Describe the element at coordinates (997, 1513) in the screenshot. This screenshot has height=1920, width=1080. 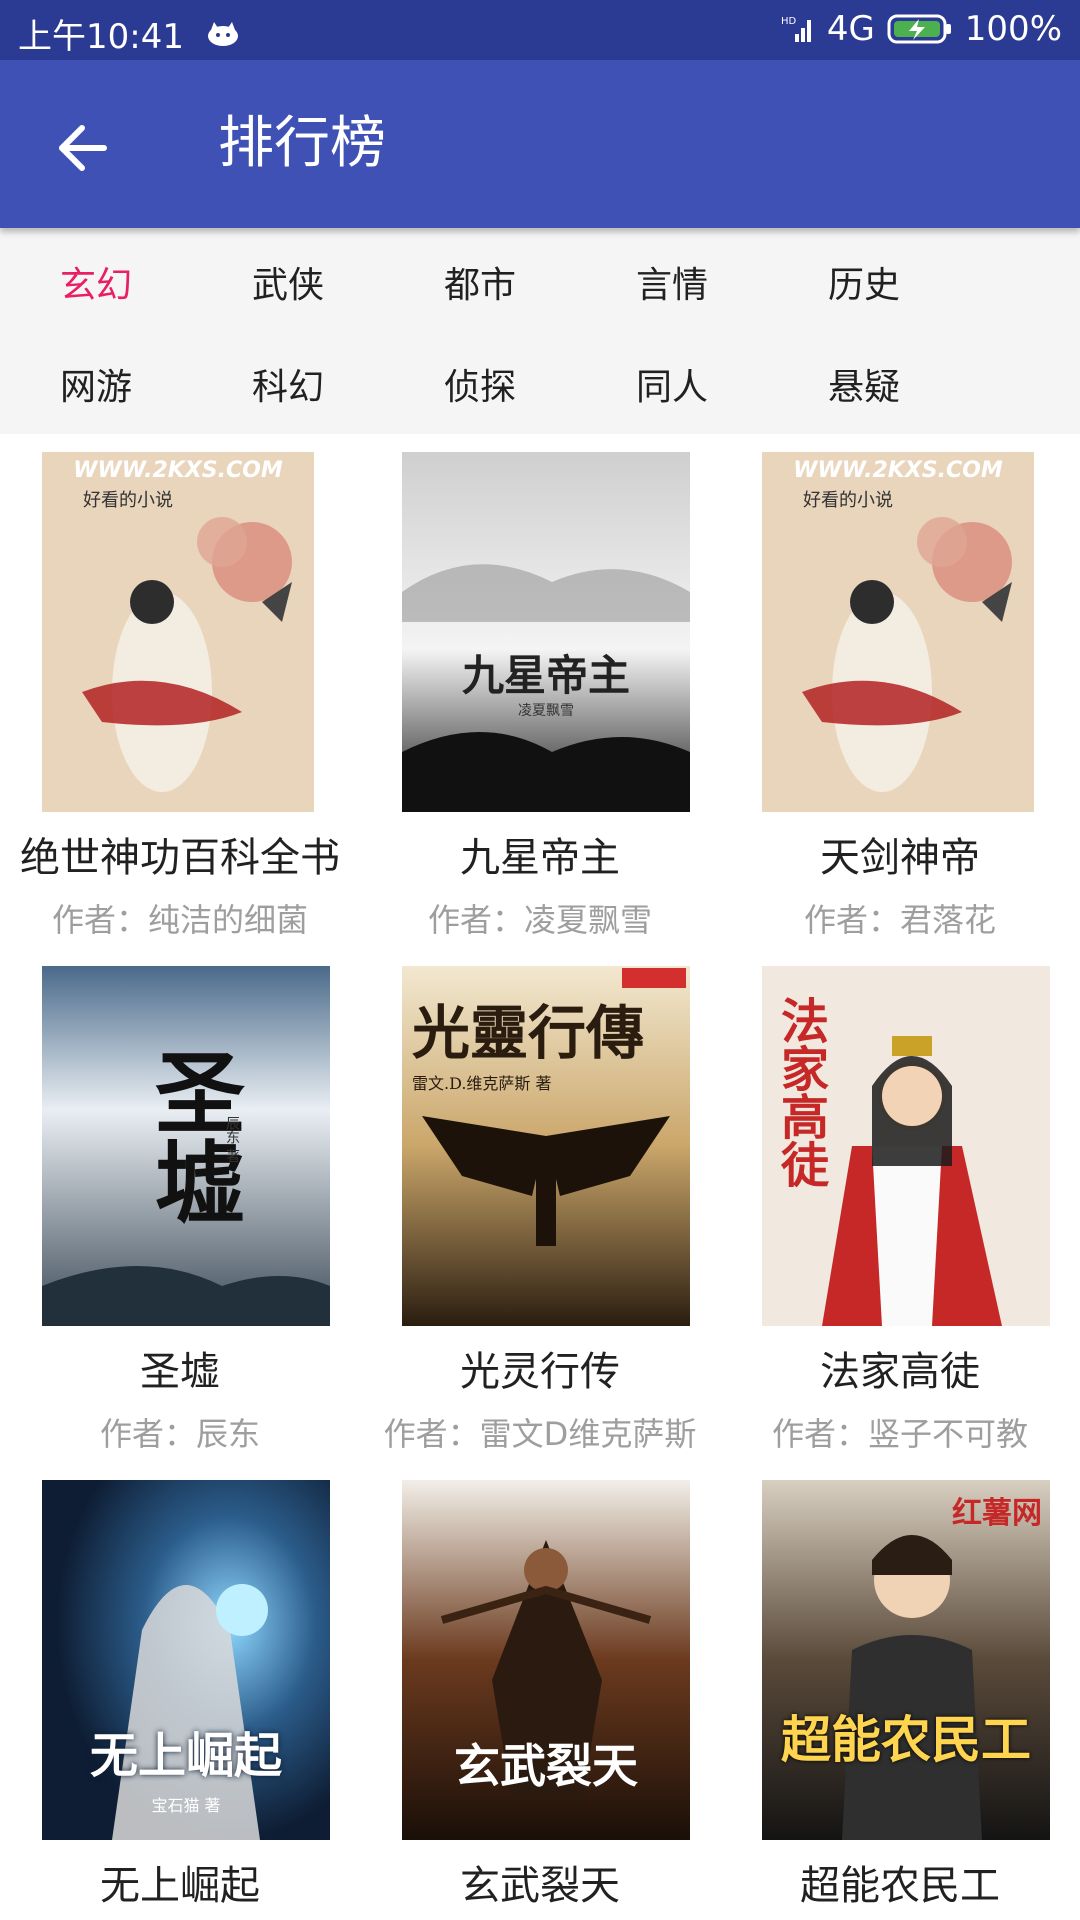
I see `cover-site-text: 红薯网` at that location.